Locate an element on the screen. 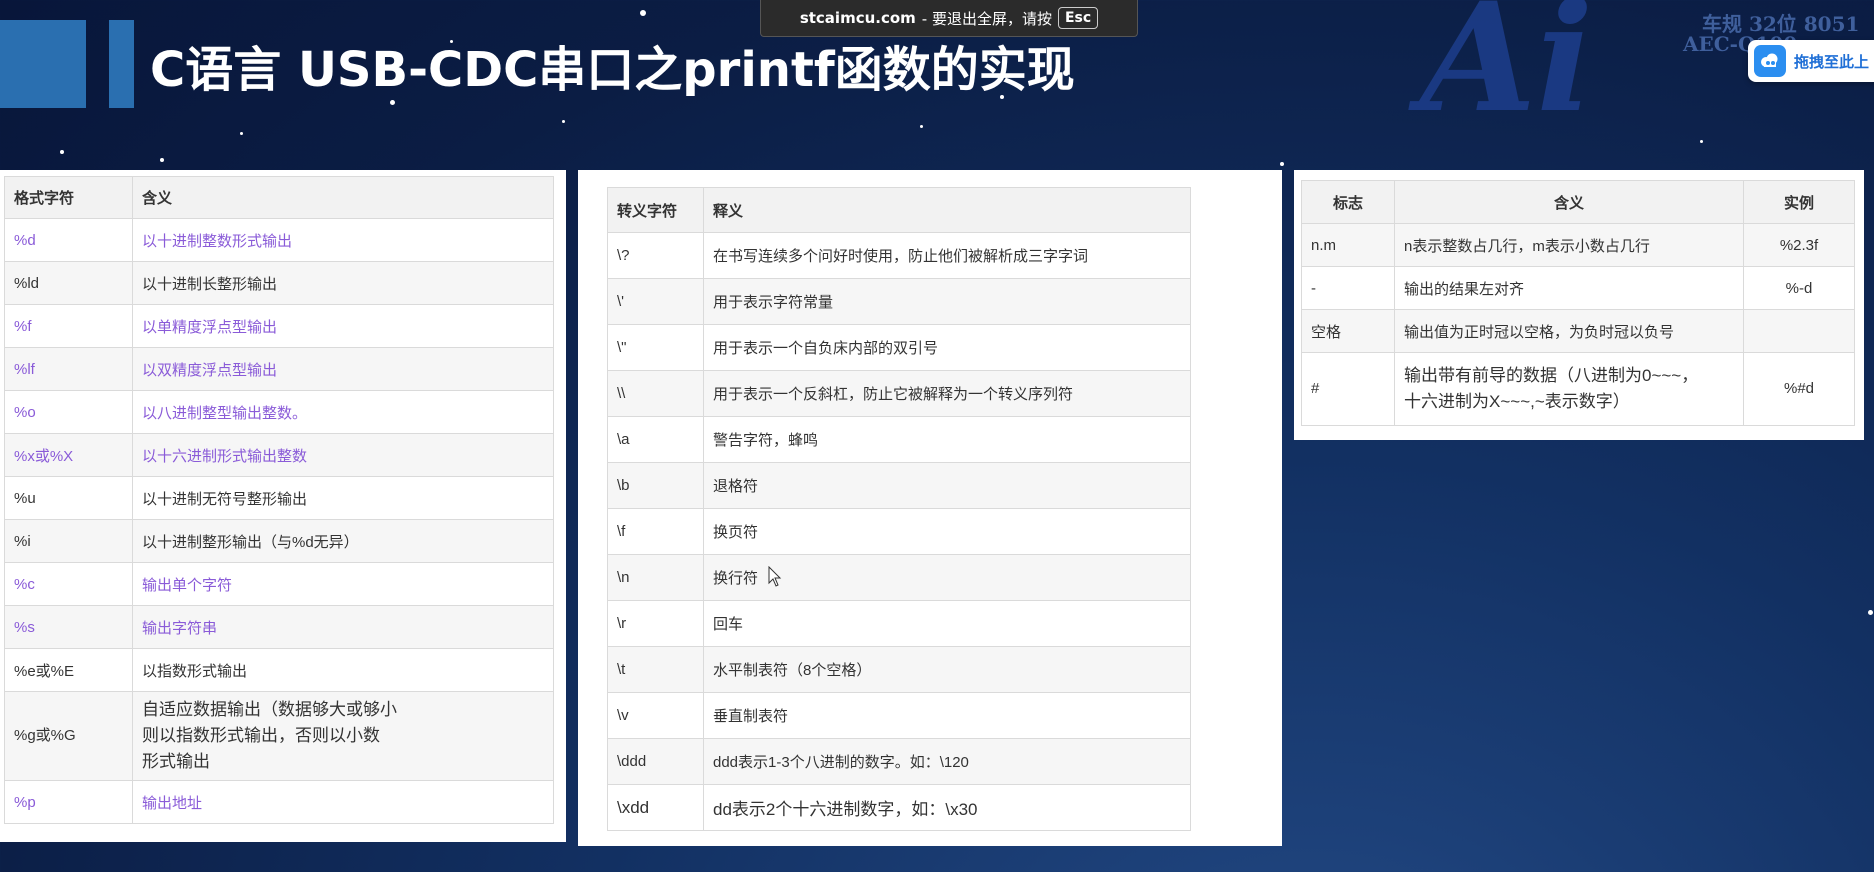 This screenshot has width=1874, height=872. escape-code: \n is located at coordinates (655, 577).